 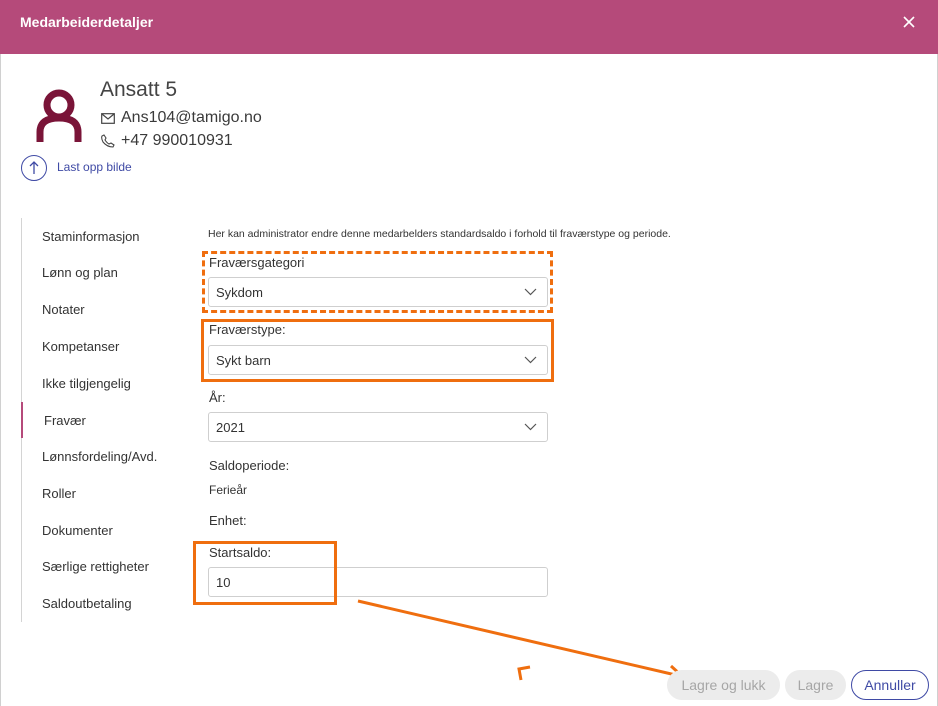 What do you see at coordinates (377, 350) in the screenshot?
I see `annotation-box-type` at bounding box center [377, 350].